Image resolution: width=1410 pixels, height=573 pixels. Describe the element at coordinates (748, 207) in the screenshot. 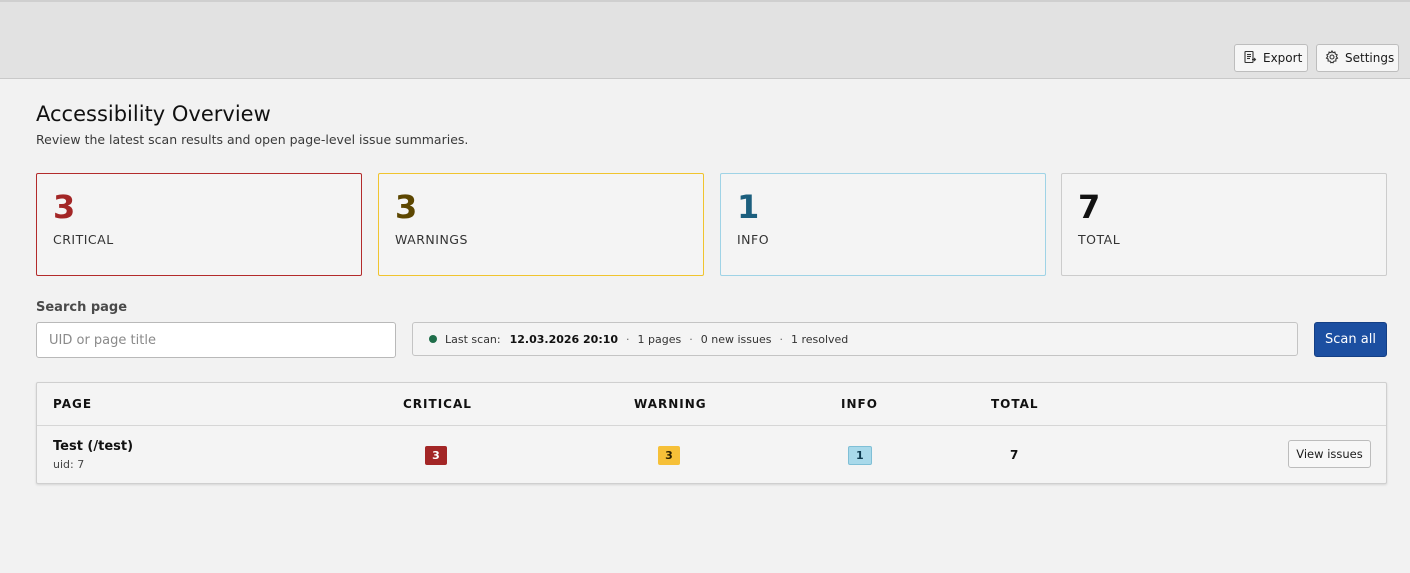

I see `info-count: 1` at that location.